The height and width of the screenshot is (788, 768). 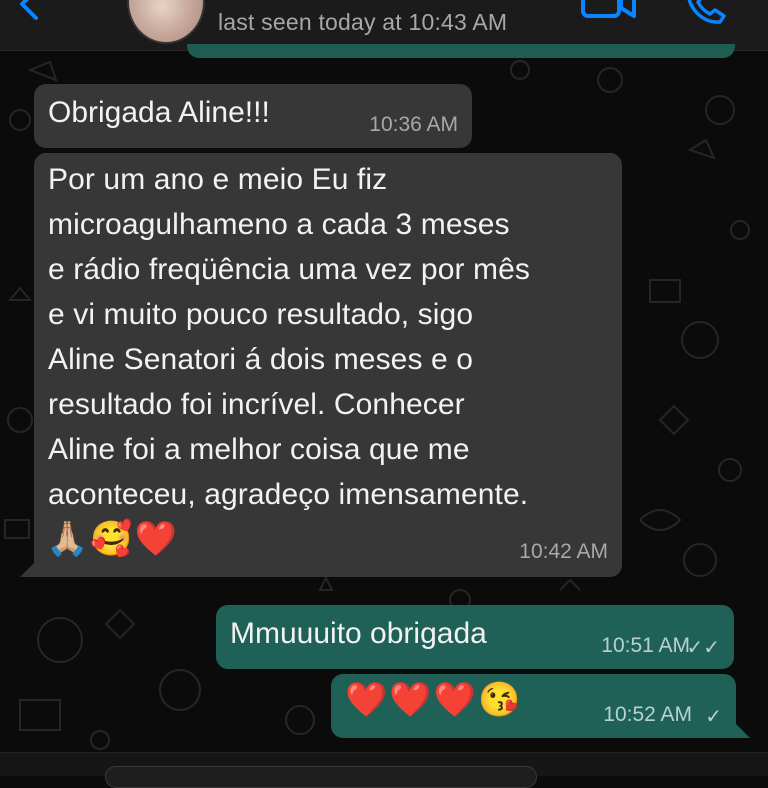 I want to click on message-line: e rádio freqüência uma vez por mês, so click(x=289, y=269).